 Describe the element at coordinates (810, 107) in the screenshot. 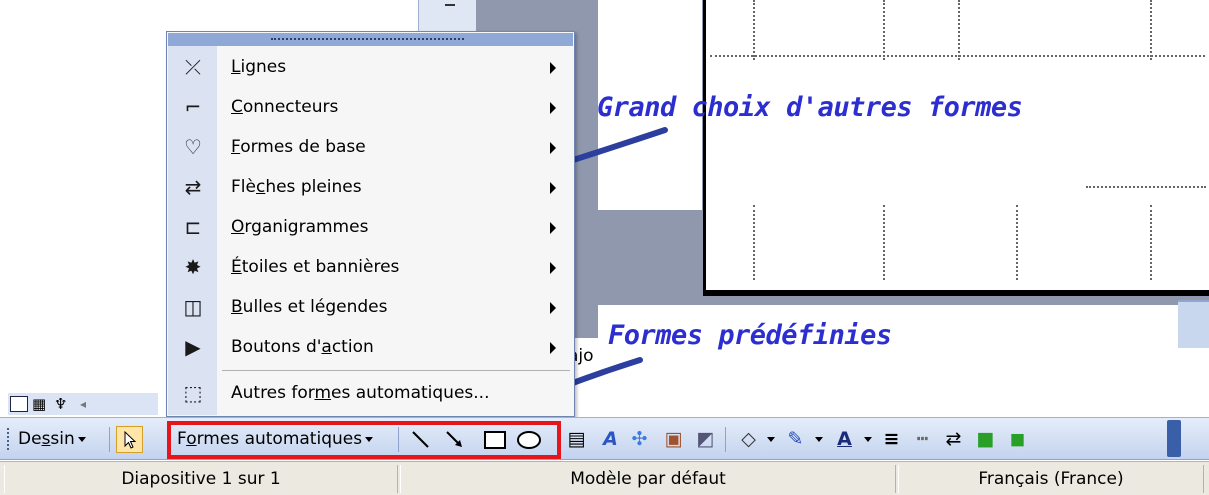

I see `annotation-top: Grand choix d'autres formes` at that location.